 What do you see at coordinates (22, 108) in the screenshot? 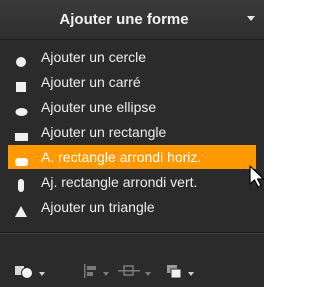
I see `ellipse-icon` at bounding box center [22, 108].